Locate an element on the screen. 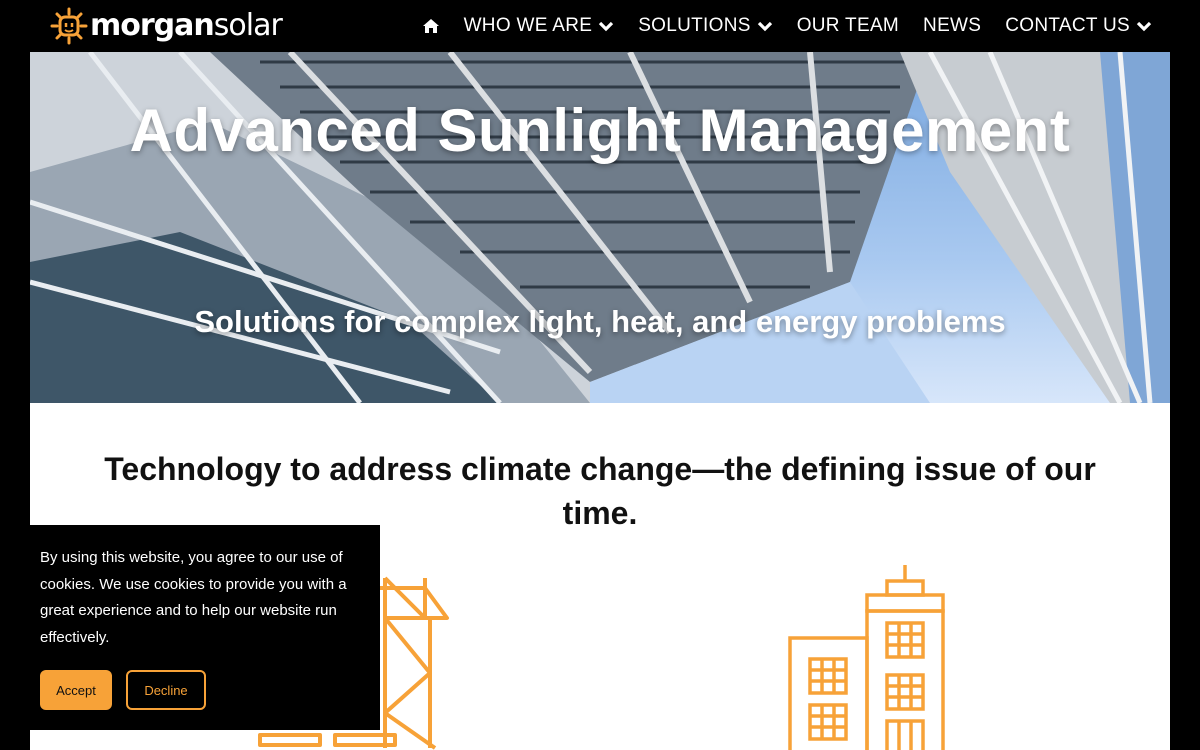 The image size is (1200, 750). brand-bold: morgan is located at coordinates (152, 25).